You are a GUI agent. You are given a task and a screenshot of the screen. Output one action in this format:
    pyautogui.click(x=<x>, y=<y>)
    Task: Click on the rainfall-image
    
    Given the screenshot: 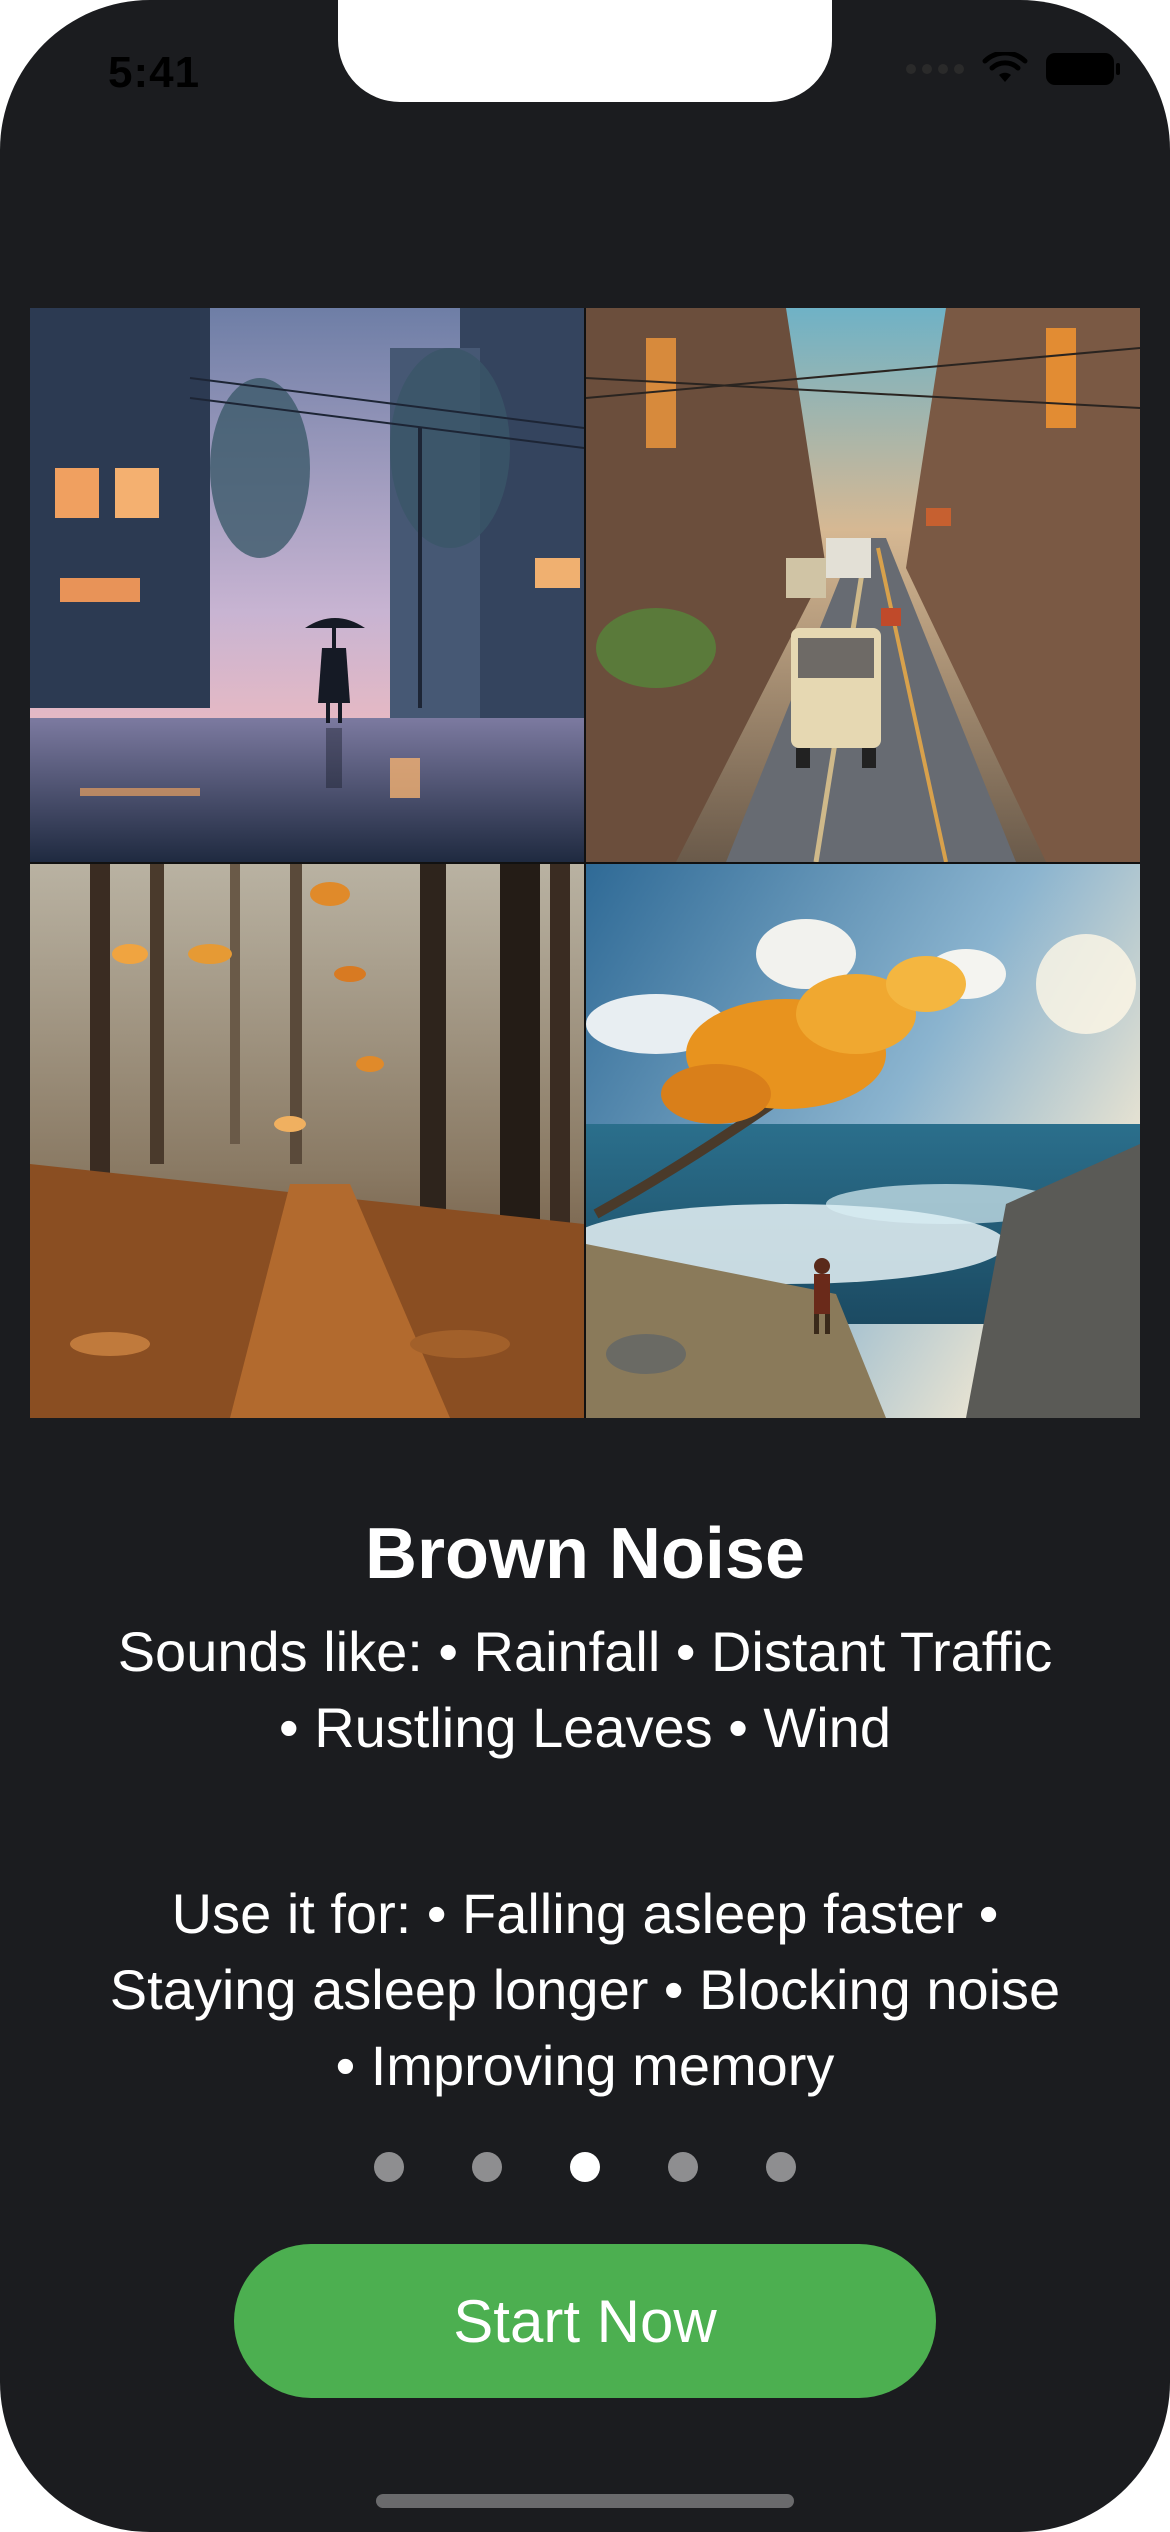 What is the action you would take?
    pyautogui.click(x=307, y=585)
    